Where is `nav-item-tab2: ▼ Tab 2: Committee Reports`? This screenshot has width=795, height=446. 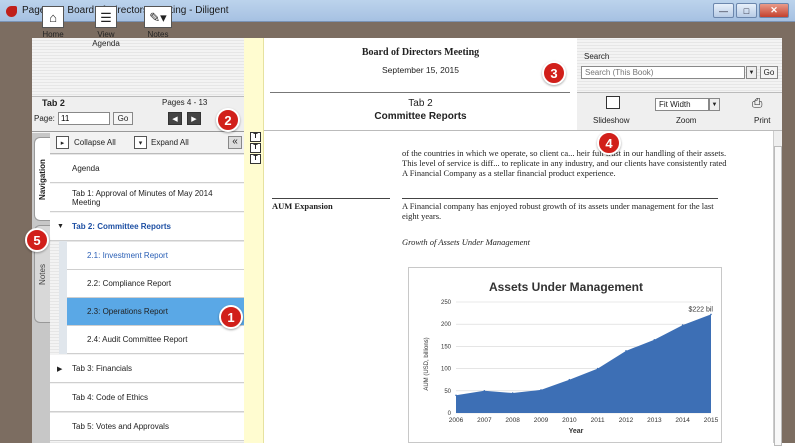
nav-item-tab2: ▼ Tab 2: Committee Reports is located at coordinates (147, 227).